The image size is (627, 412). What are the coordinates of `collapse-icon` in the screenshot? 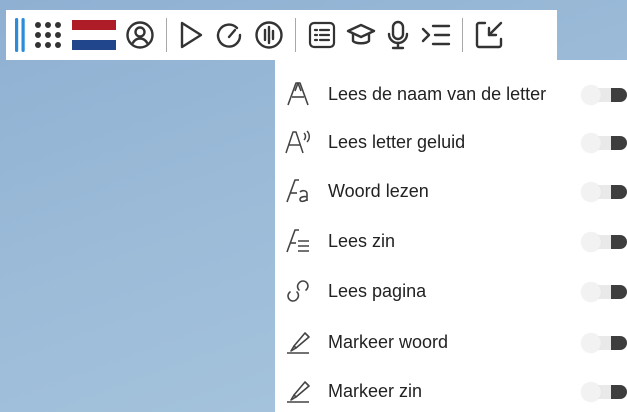 It's located at (489, 35).